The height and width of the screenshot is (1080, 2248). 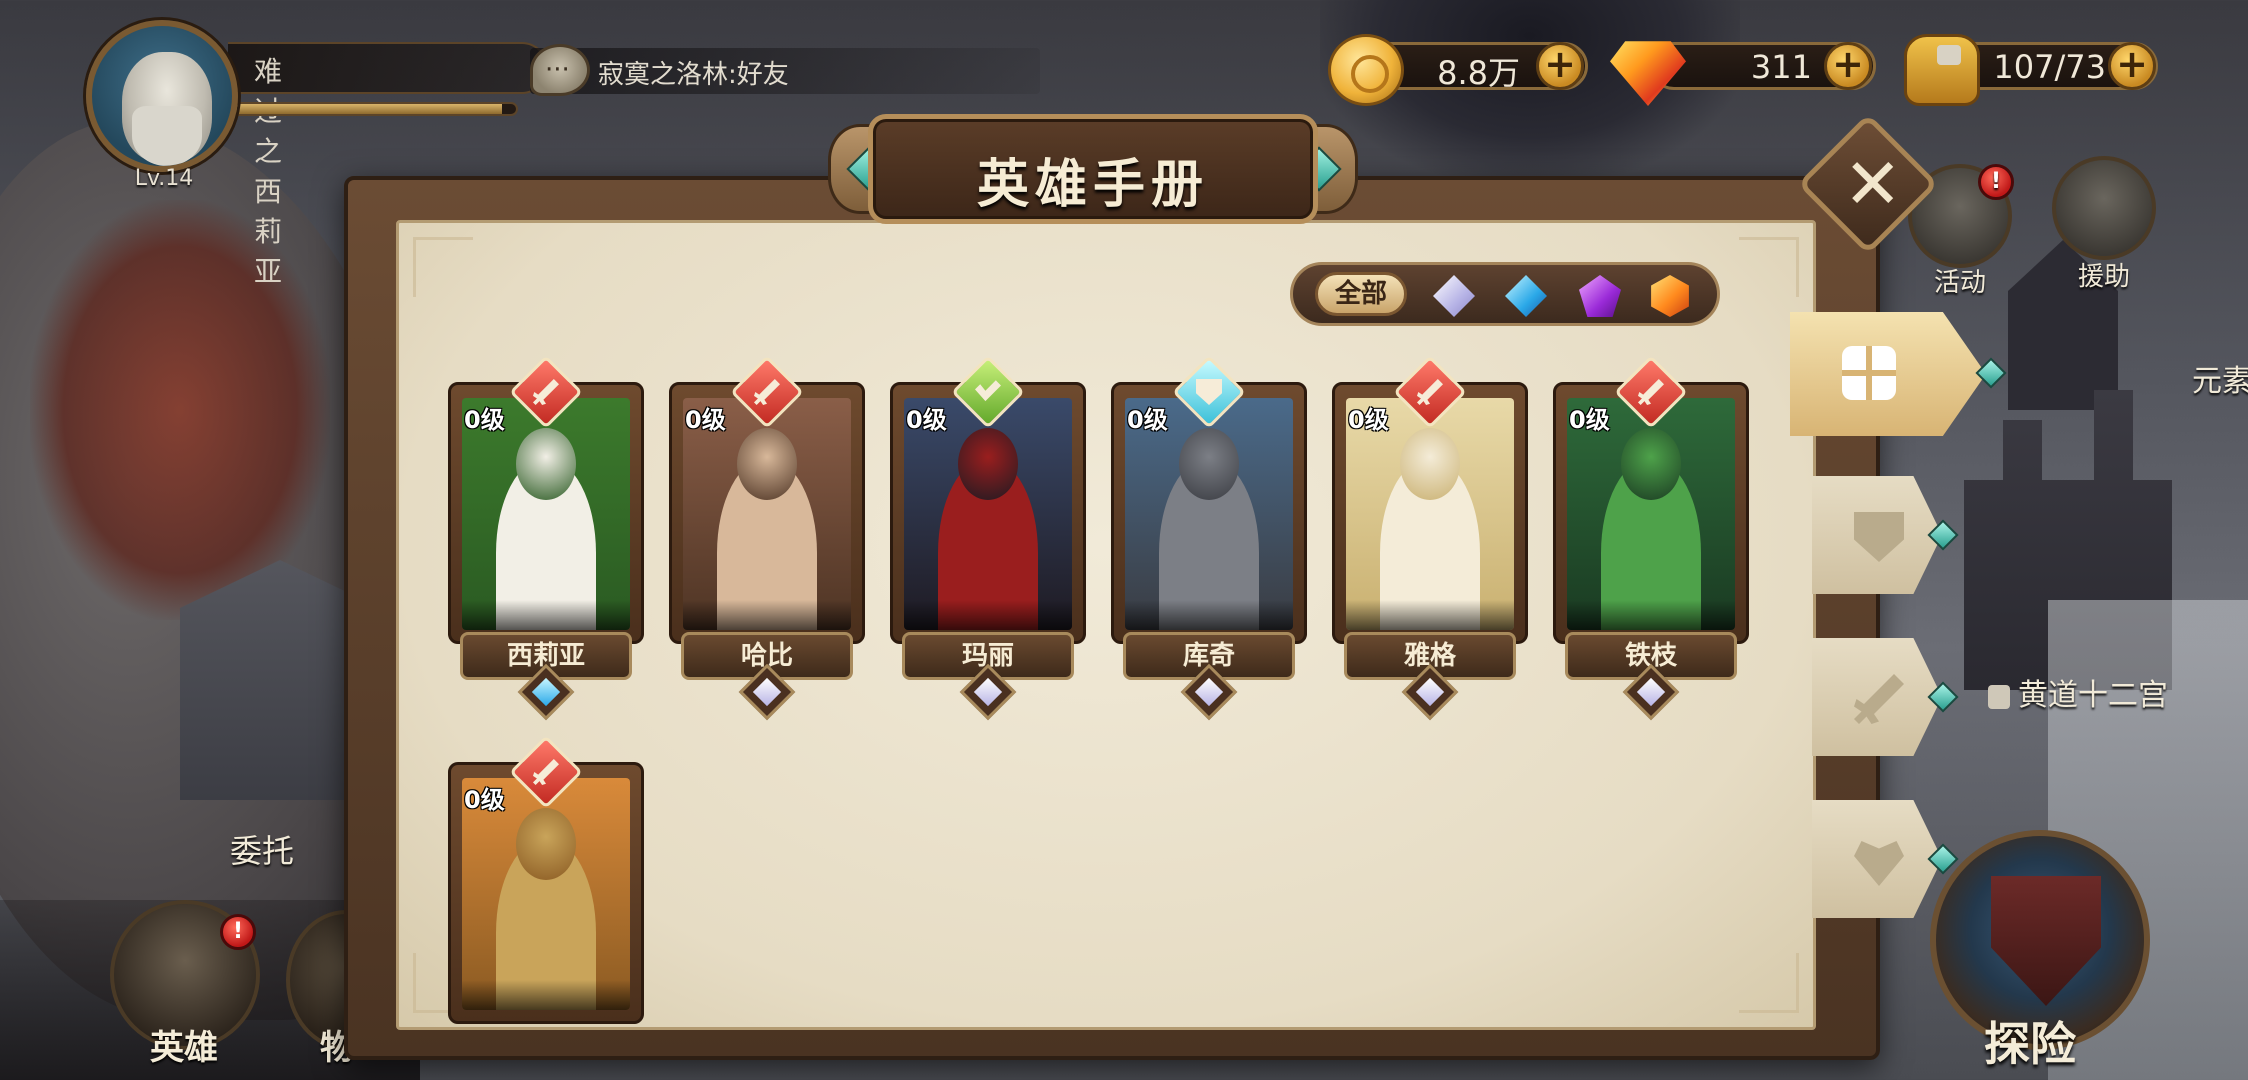 I want to click on player-level: Lv.14, so click(x=164, y=178).